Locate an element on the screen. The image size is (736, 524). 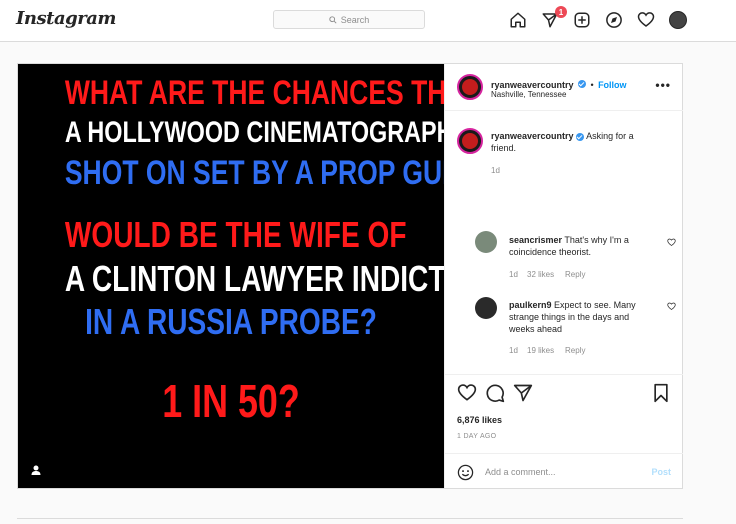
search-icon is located at coordinates (333, 19).